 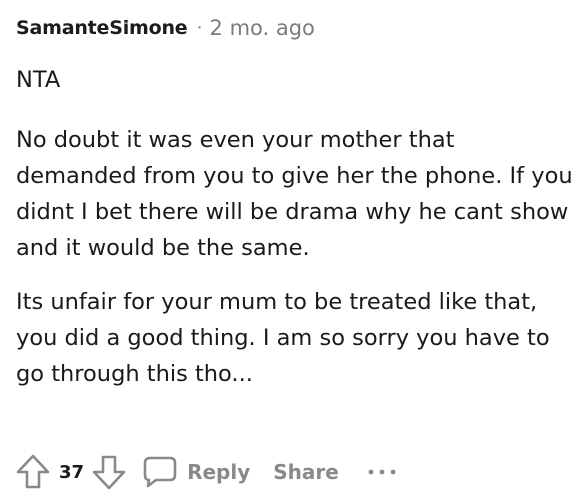 What do you see at coordinates (33, 472) in the screenshot?
I see `arrow-up-icon` at bounding box center [33, 472].